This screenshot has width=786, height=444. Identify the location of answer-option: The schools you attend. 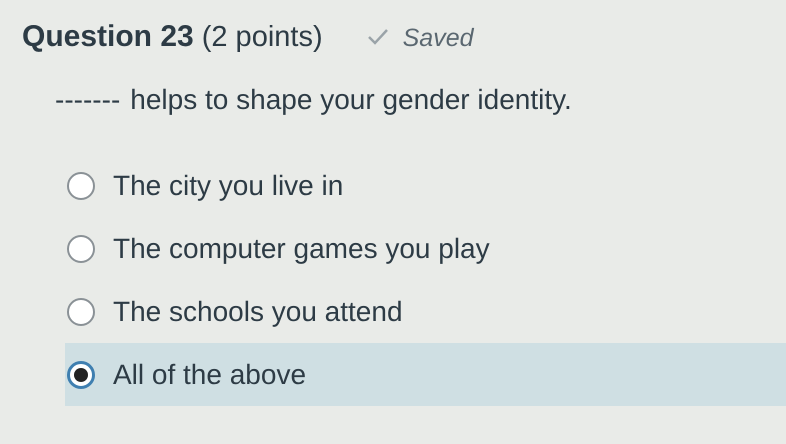
(425, 311).